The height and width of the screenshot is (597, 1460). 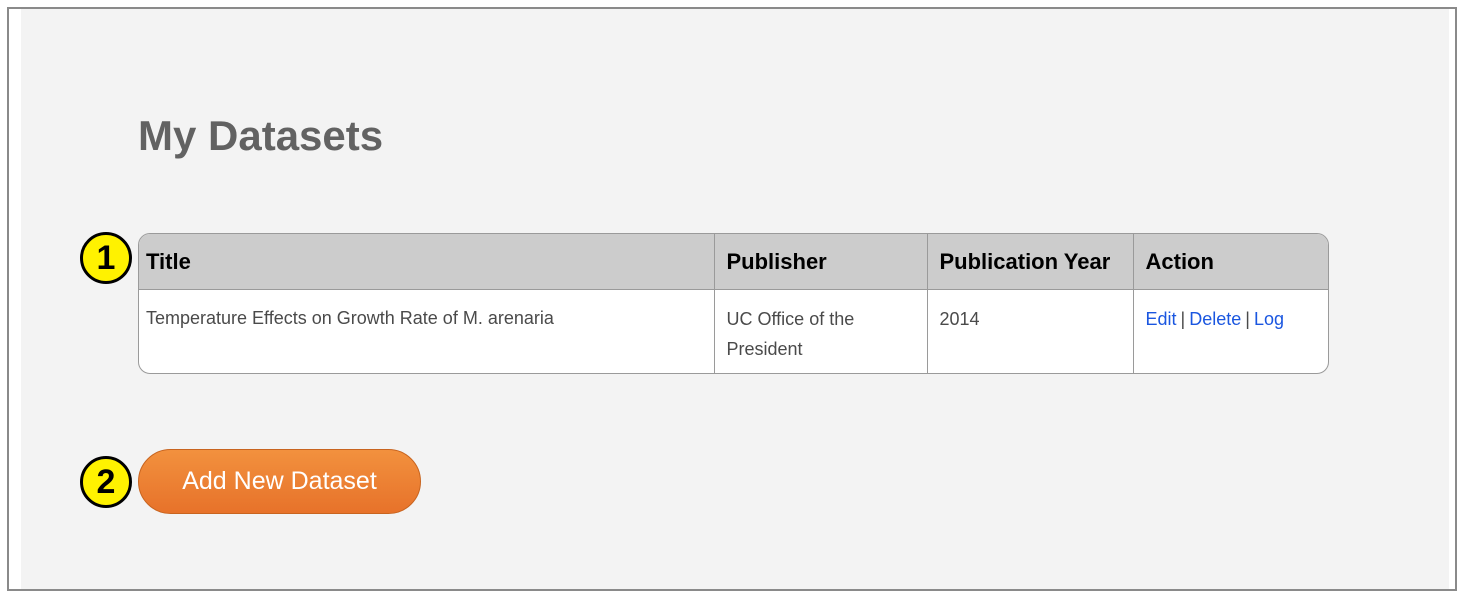 What do you see at coordinates (1161, 319) in the screenshot?
I see `edit-link: Edit` at bounding box center [1161, 319].